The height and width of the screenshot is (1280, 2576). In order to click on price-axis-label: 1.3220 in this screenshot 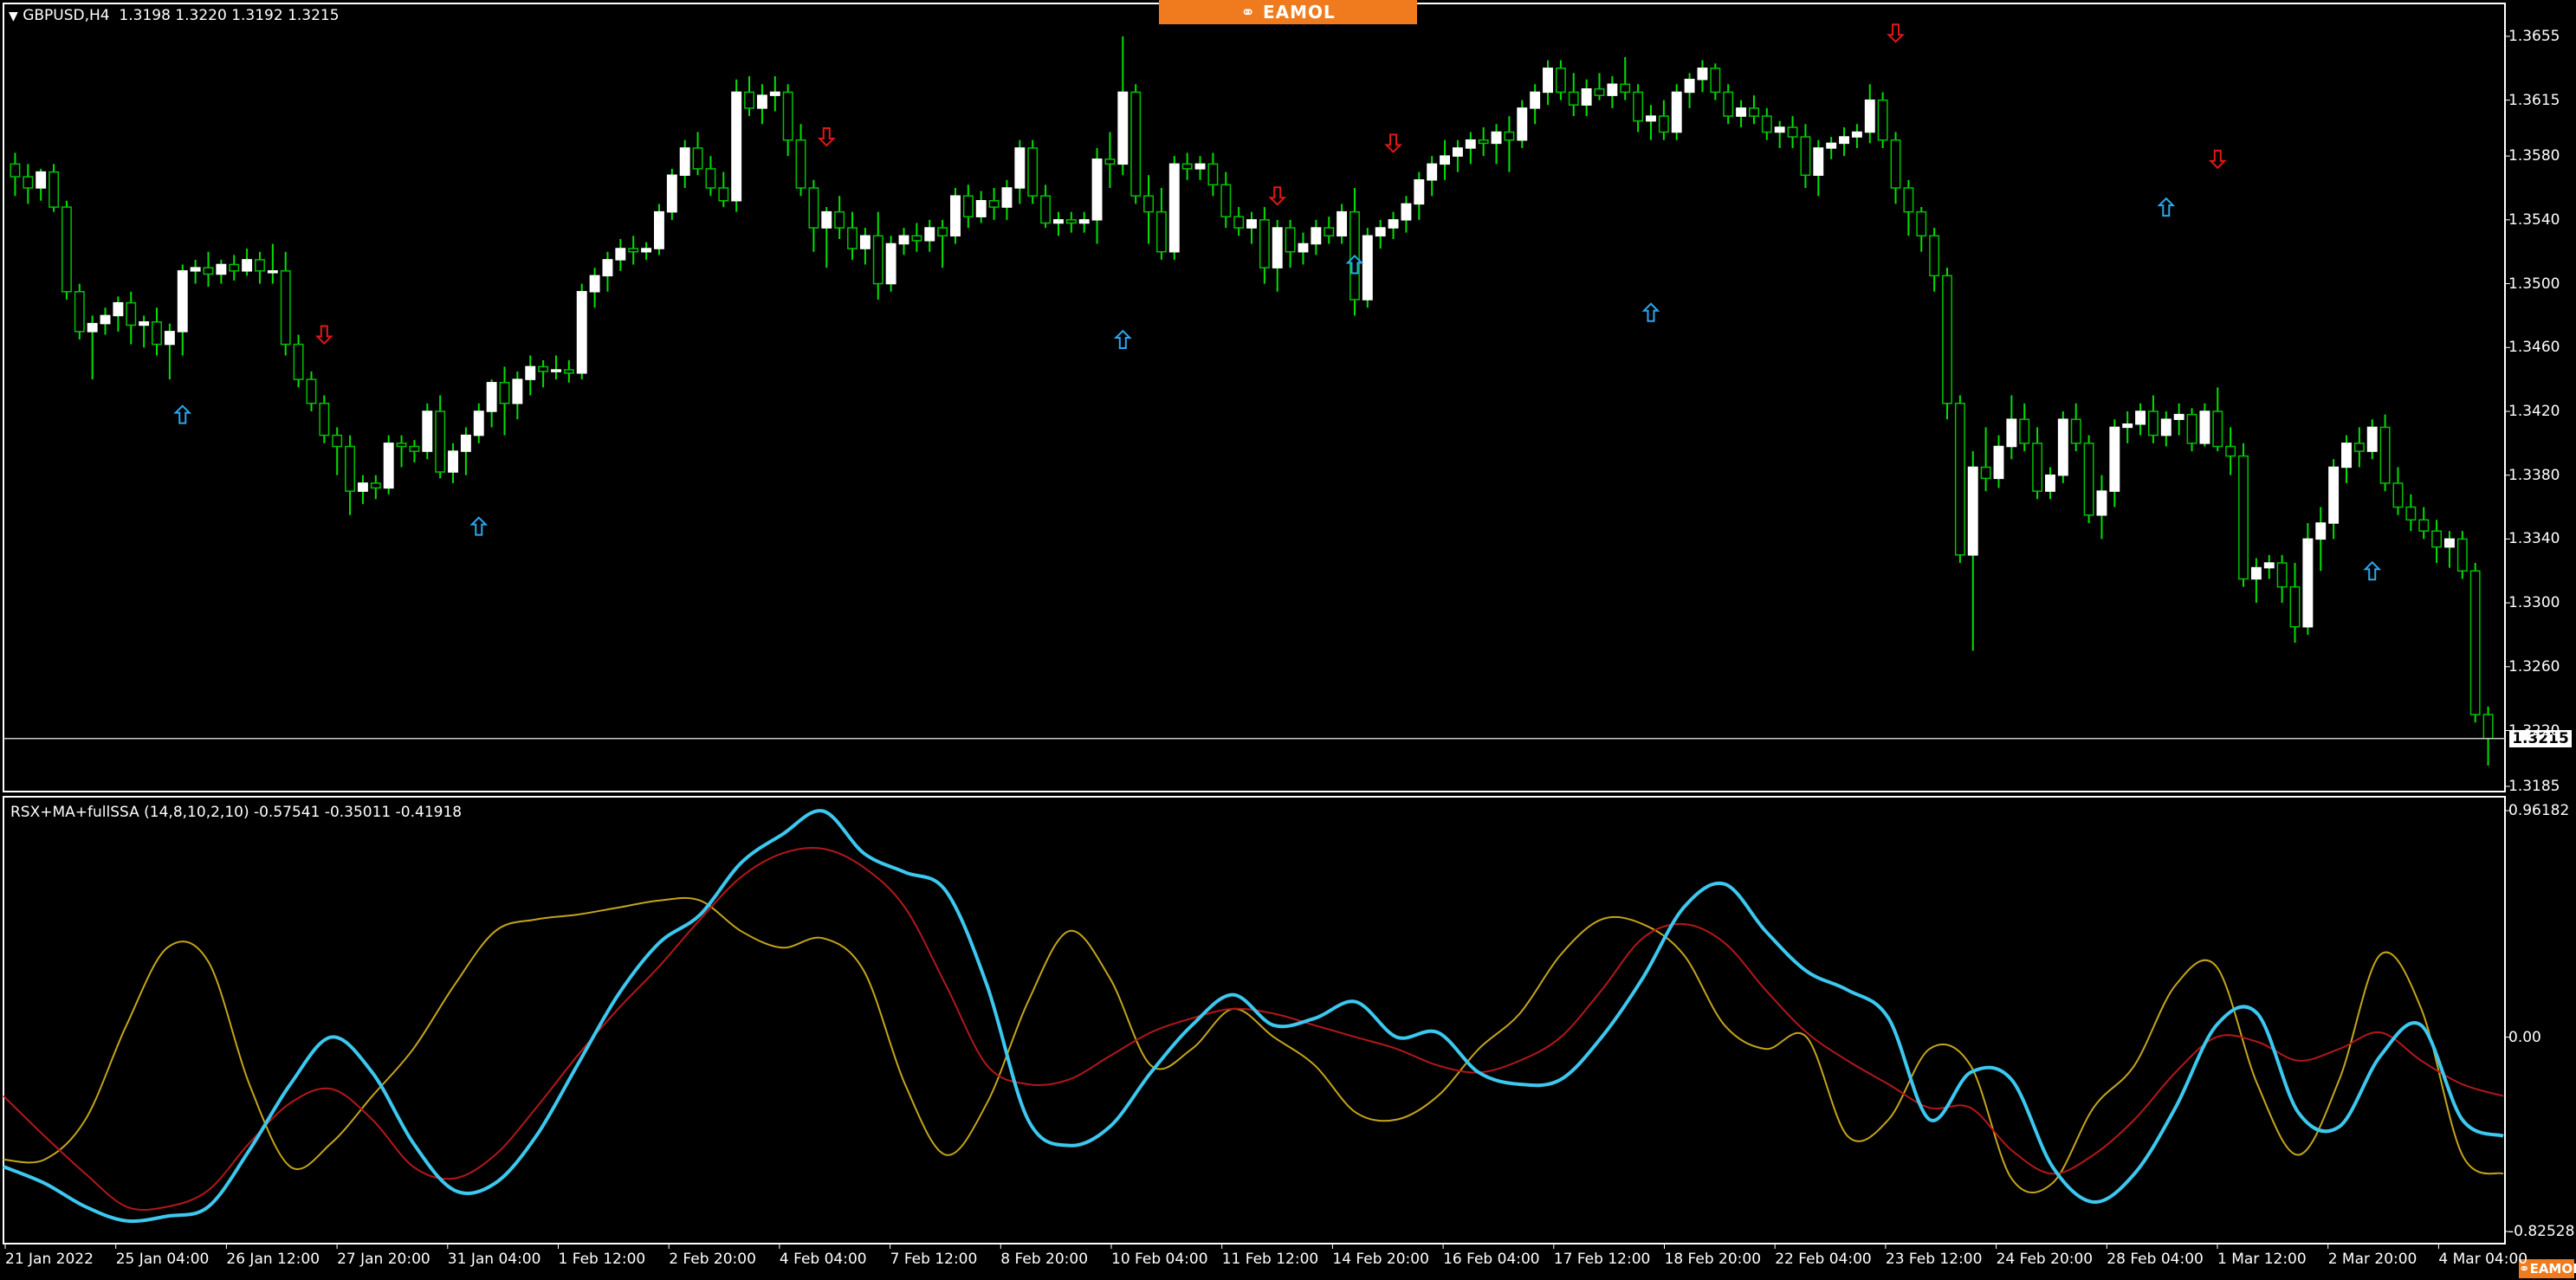, I will do `click(2534, 731)`.